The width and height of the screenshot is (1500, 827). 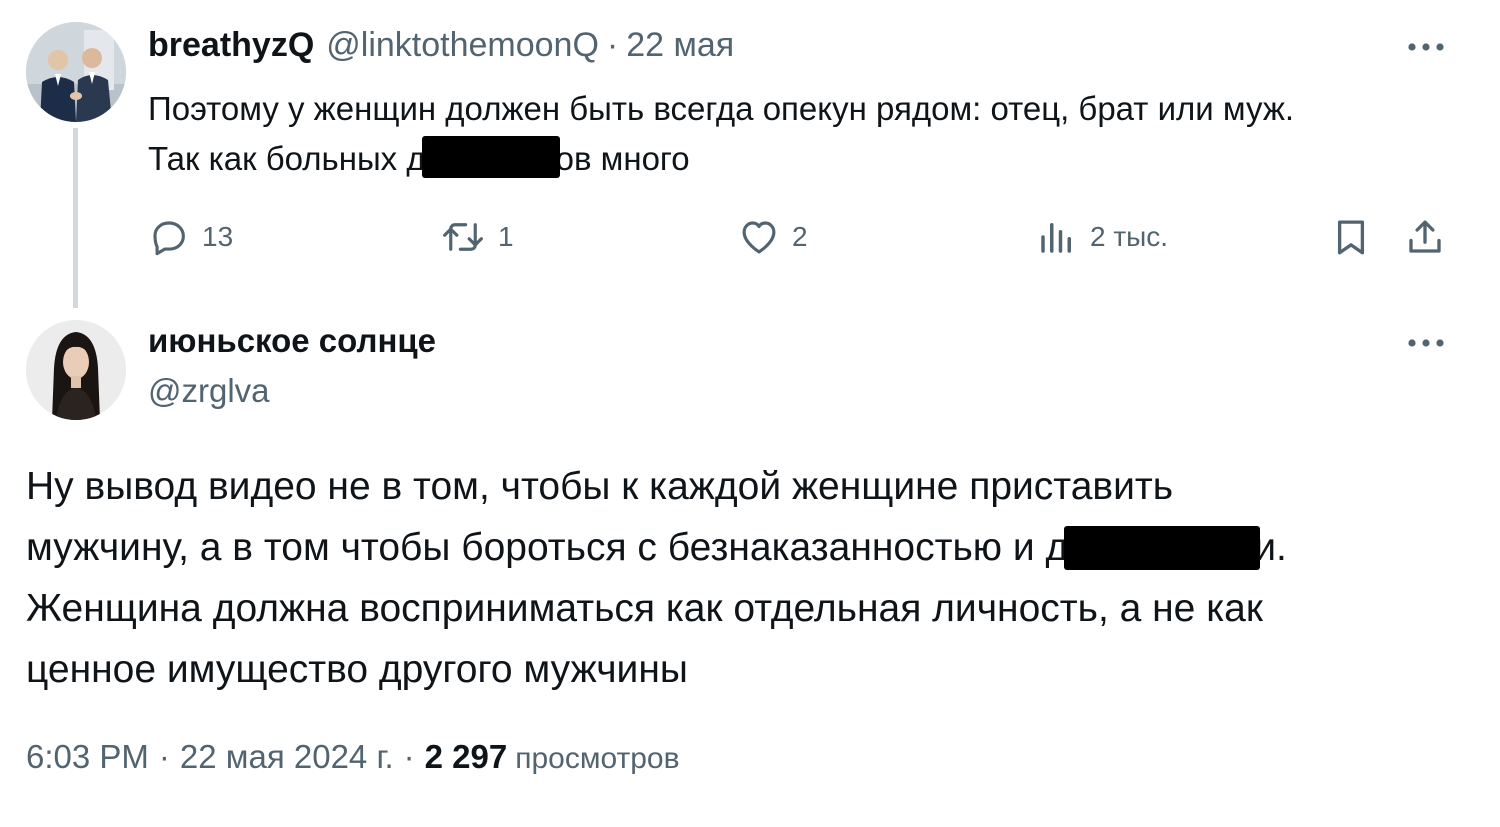 I want to click on text-fragment: ов много, so click(x=622, y=158).